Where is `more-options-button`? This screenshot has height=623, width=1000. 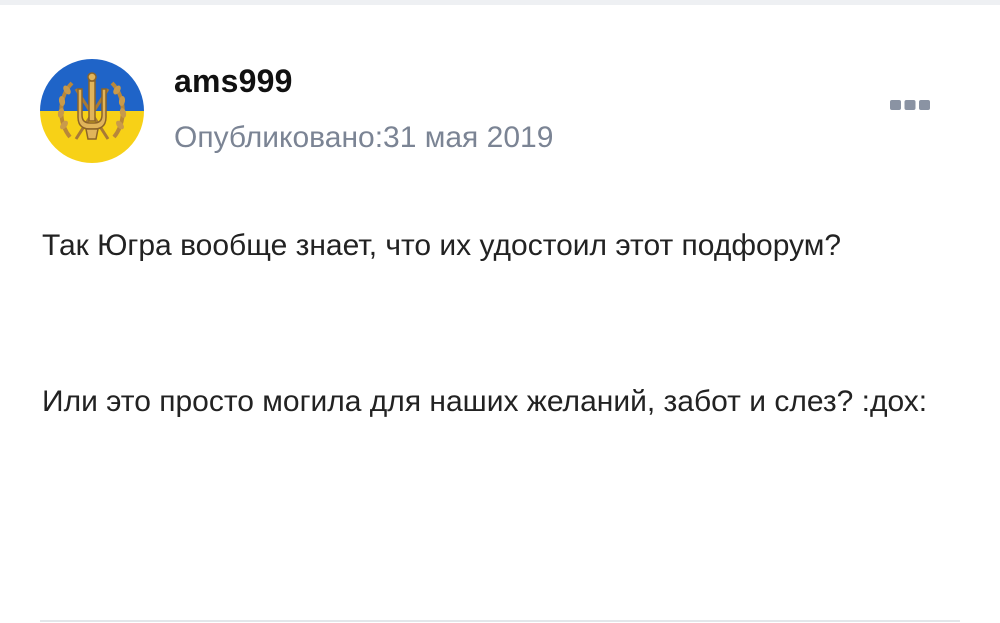 more-options-button is located at coordinates (910, 105).